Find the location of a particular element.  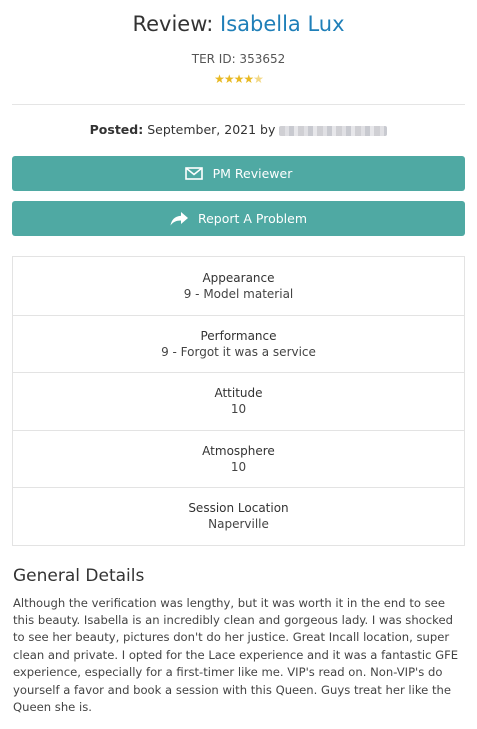

detail-value: 9 - Forgot it was a service is located at coordinates (238, 351).